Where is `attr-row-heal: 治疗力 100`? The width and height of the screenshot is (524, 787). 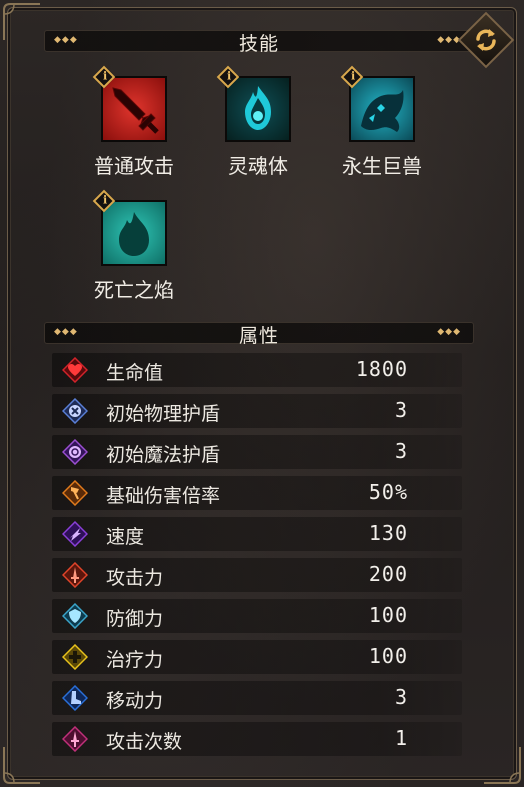
attr-row-heal: 治疗力 100 is located at coordinates (257, 657).